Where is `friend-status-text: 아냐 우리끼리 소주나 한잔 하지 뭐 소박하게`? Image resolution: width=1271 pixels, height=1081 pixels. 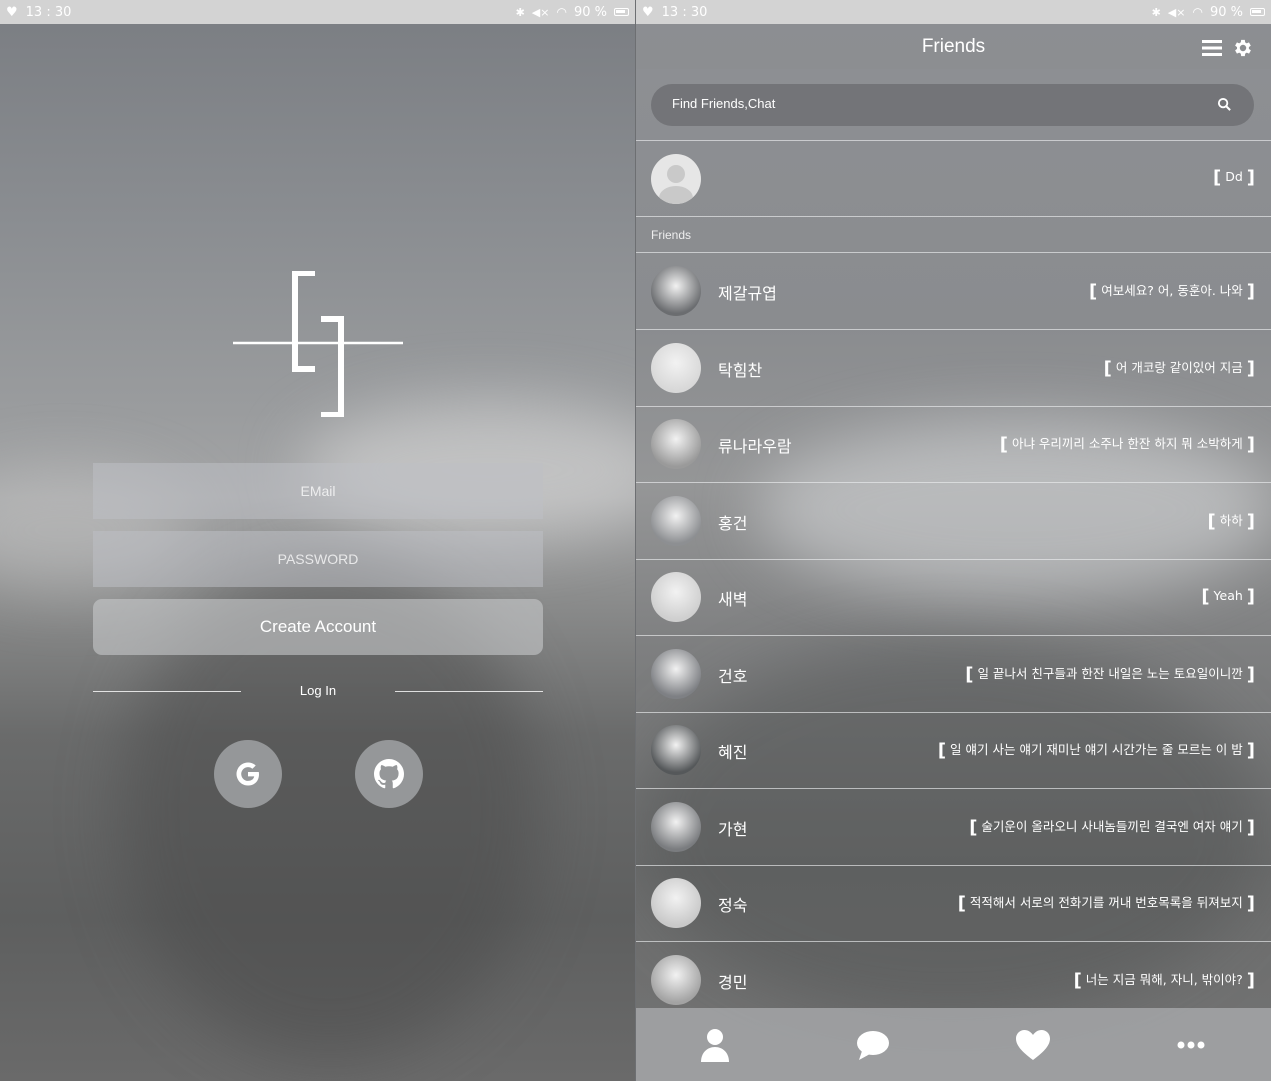 friend-status-text: 아냐 우리끼리 소주나 한잔 하지 뭐 소박하게 is located at coordinates (1127, 443).